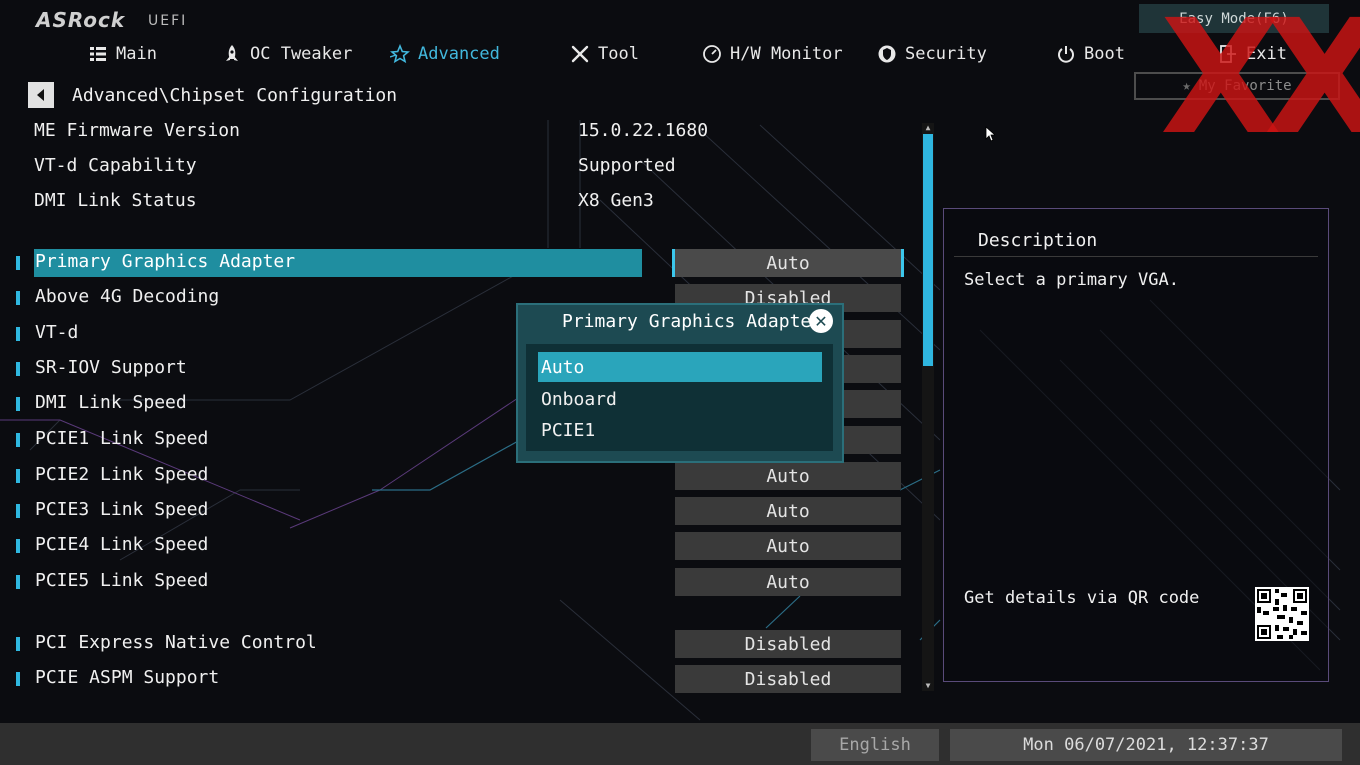 The width and height of the screenshot is (1360, 765). I want to click on setting-label: PCIE5 Link Speed, so click(122, 580).